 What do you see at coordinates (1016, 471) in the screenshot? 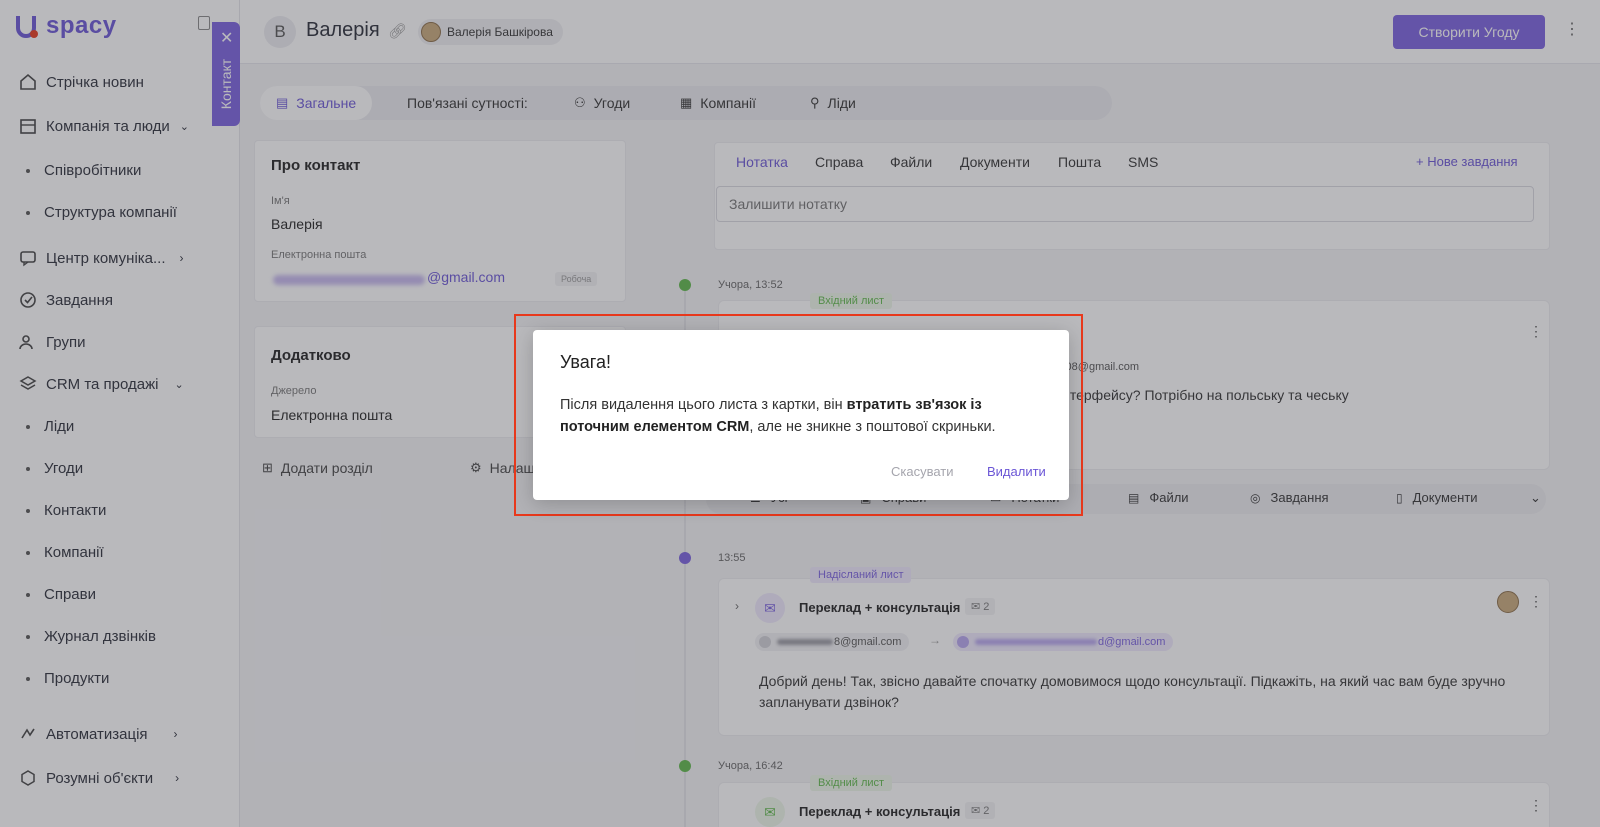
I see `delete-button: Видалити` at bounding box center [1016, 471].